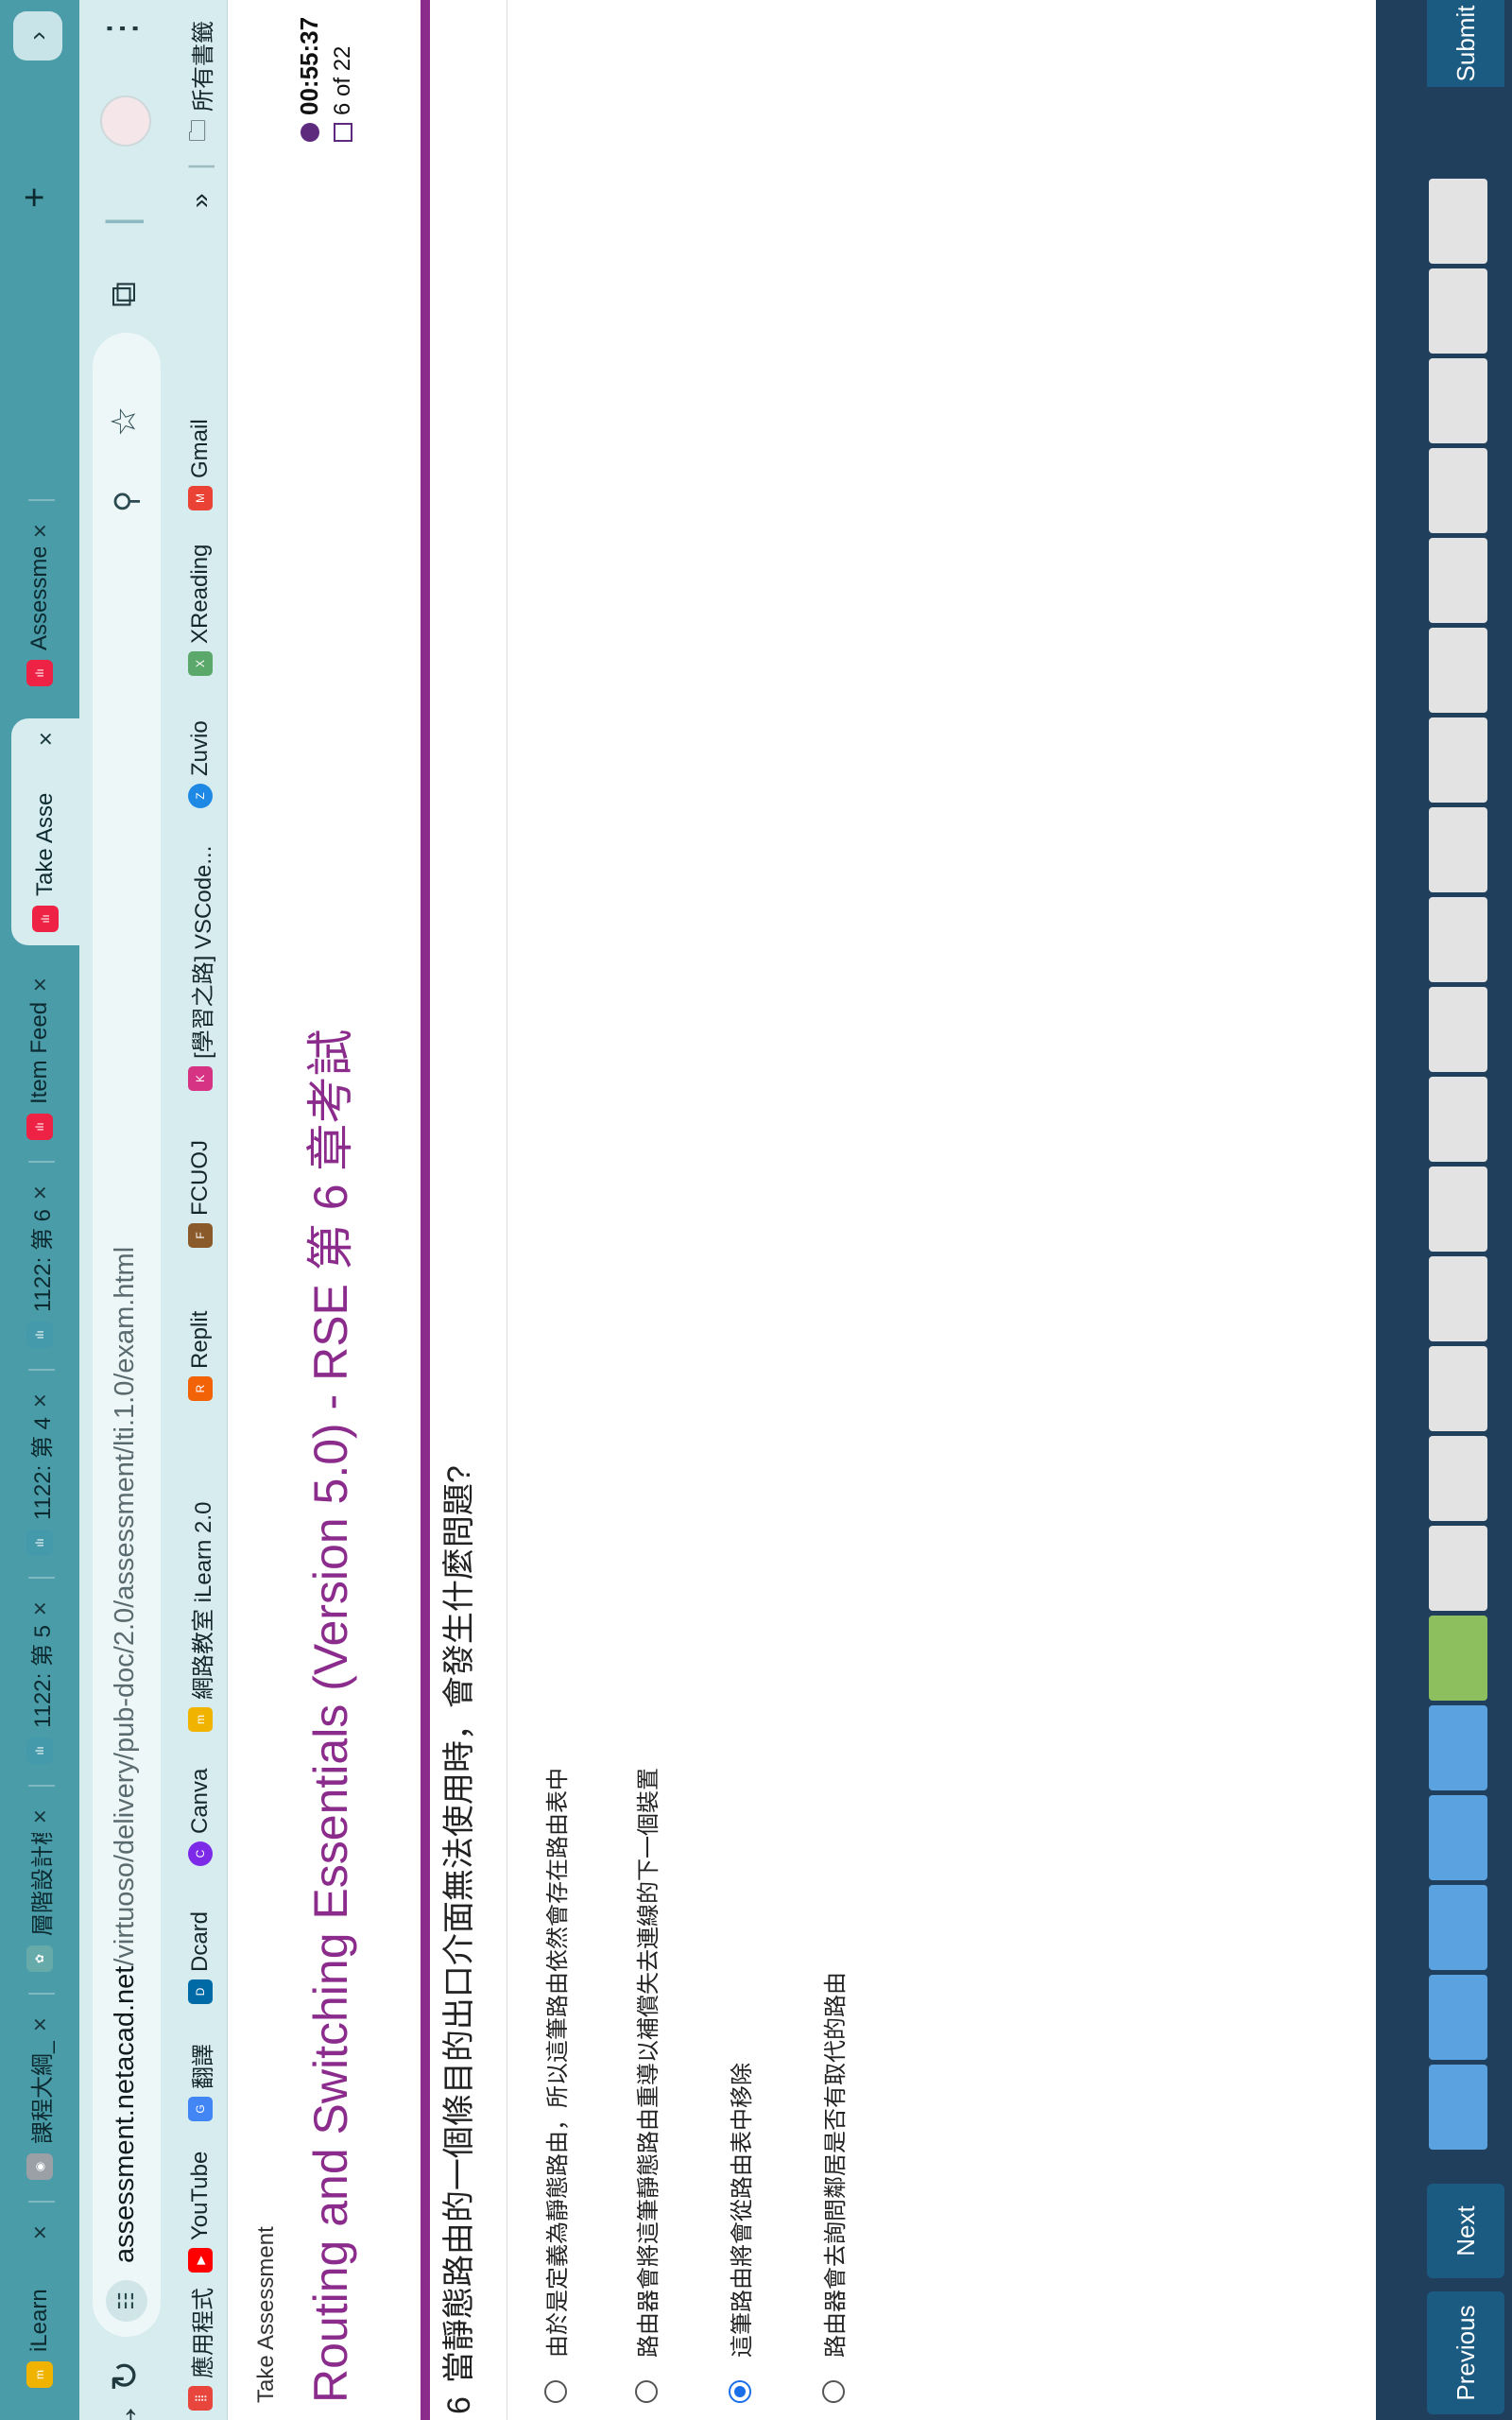 This screenshot has width=1512, height=2420. What do you see at coordinates (200, 1991) in the screenshot?
I see `dcard-icon: D` at bounding box center [200, 1991].